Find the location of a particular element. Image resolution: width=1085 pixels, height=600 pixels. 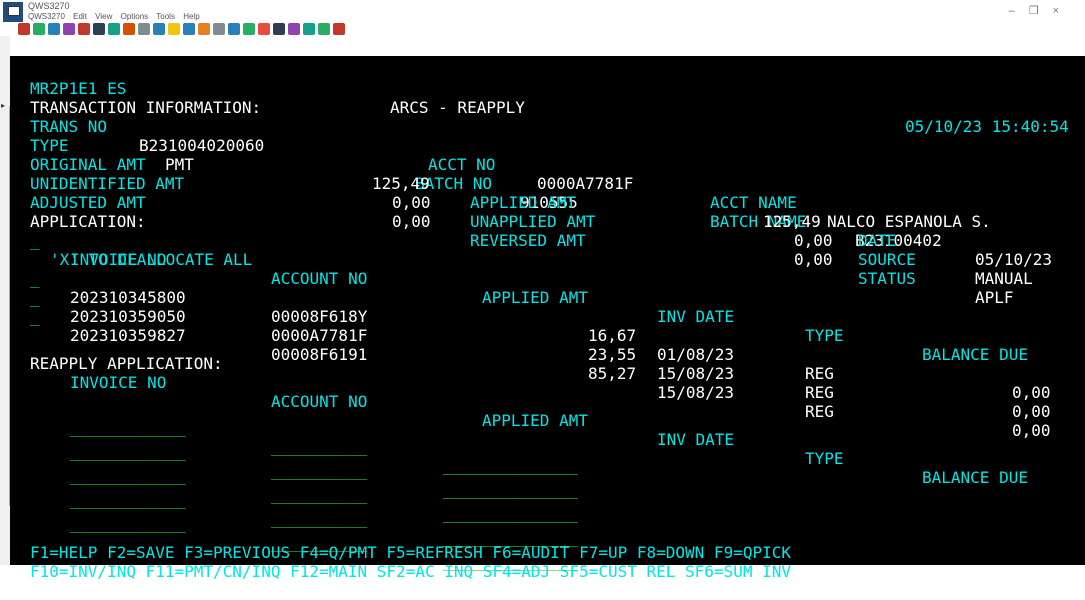

trans-no-value: B231004020060 is located at coordinates (202, 145).